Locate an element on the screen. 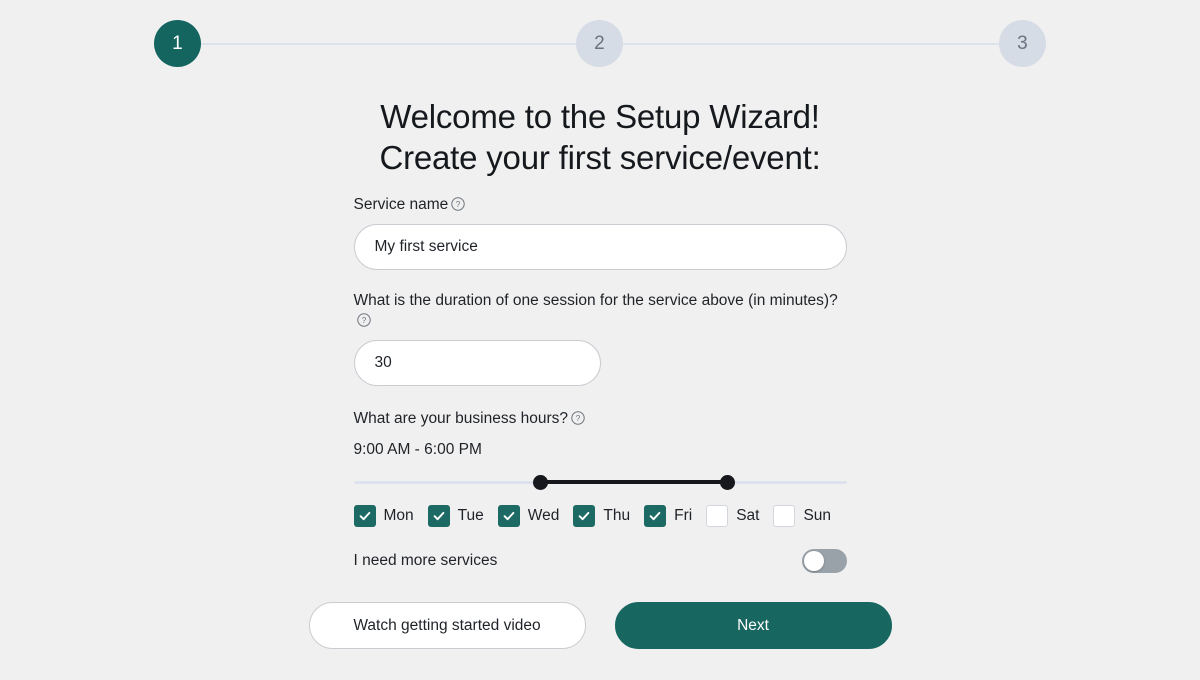 The height and width of the screenshot is (680, 1200). more-services-toggle is located at coordinates (824, 561).